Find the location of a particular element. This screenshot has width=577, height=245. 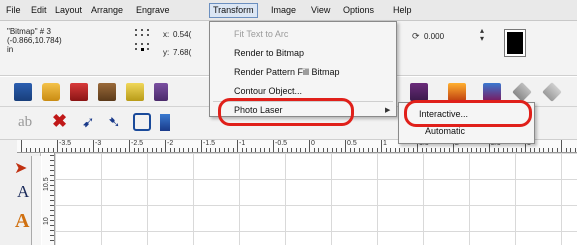

menu-image: Image is located at coordinates (283, 10).